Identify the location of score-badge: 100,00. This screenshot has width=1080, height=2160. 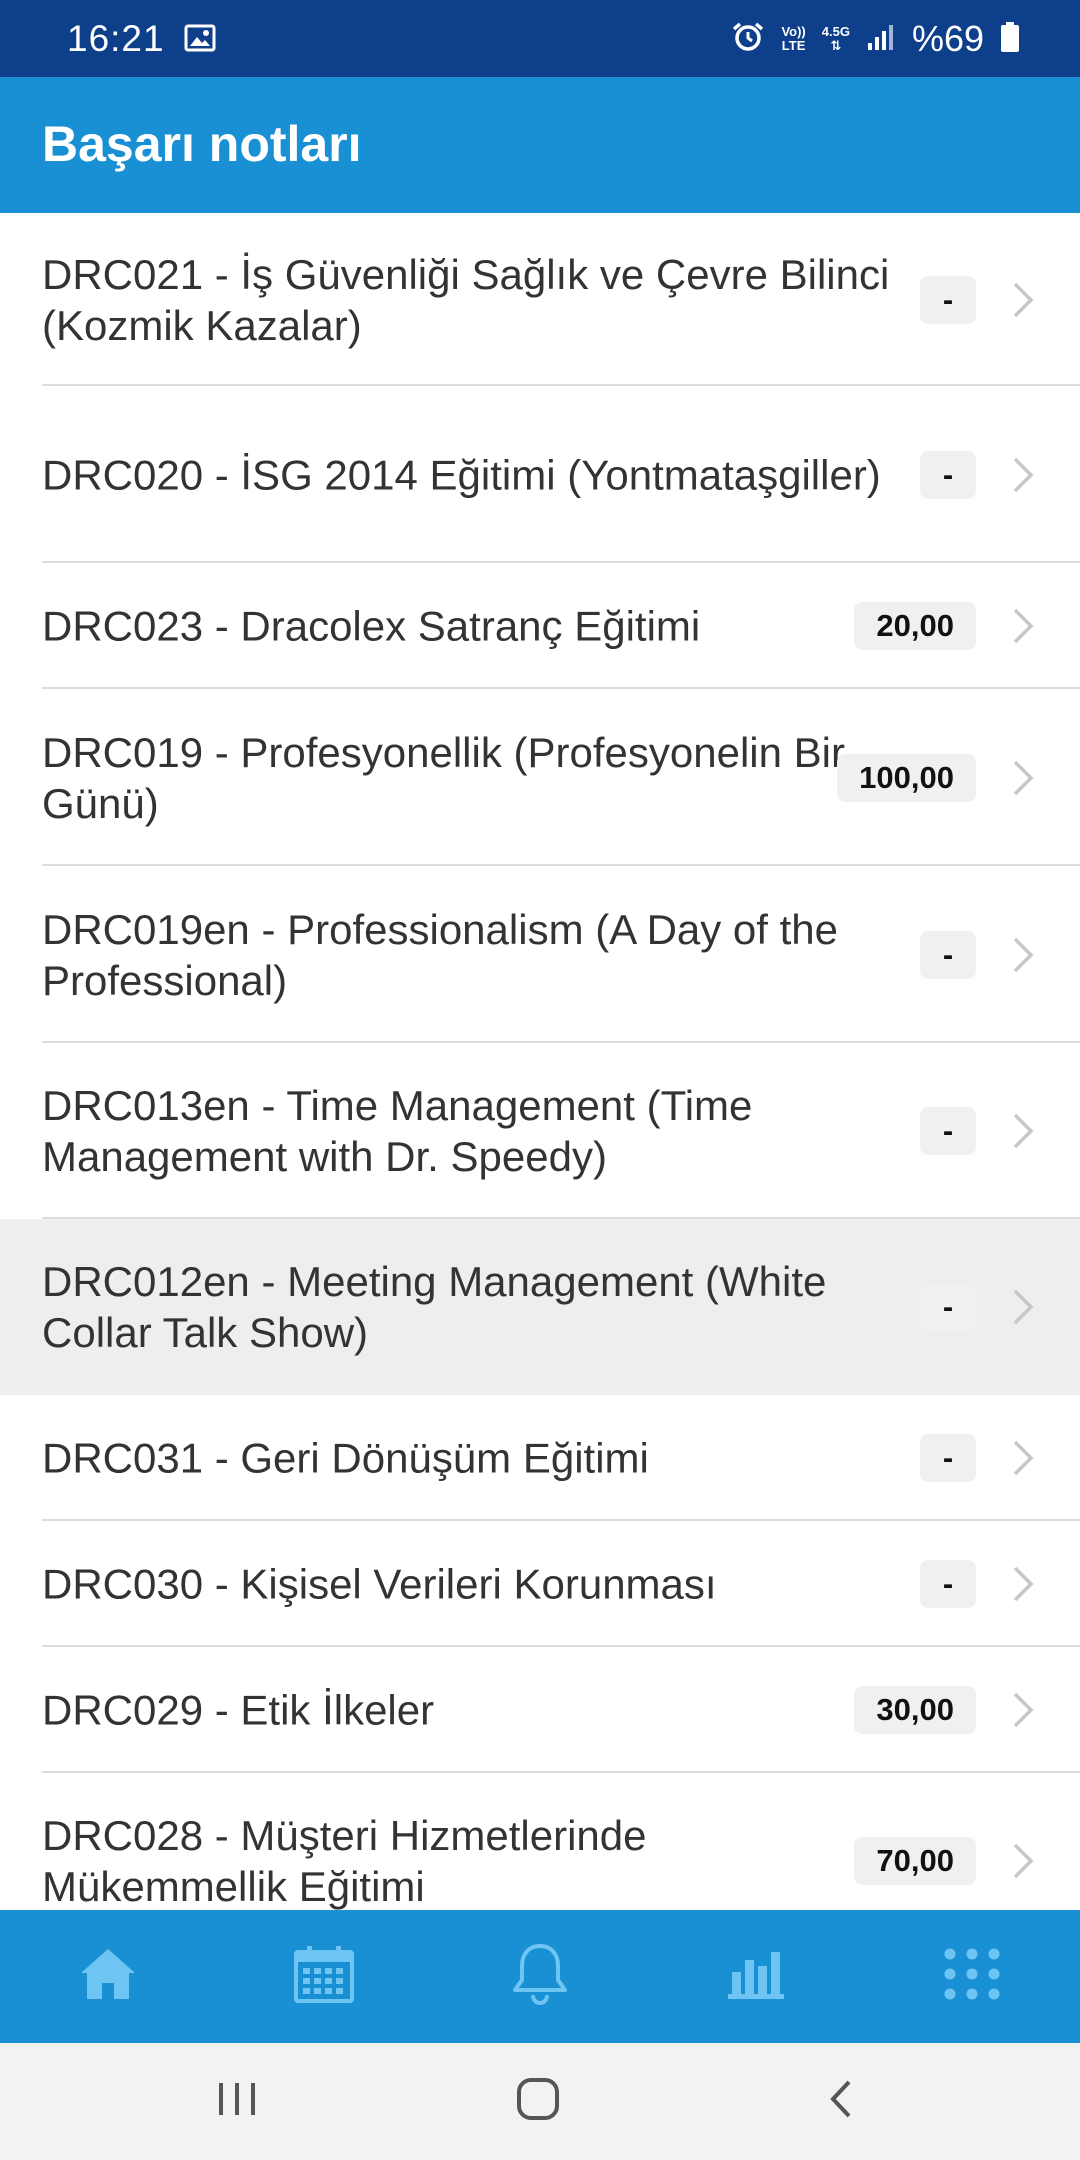
(906, 777).